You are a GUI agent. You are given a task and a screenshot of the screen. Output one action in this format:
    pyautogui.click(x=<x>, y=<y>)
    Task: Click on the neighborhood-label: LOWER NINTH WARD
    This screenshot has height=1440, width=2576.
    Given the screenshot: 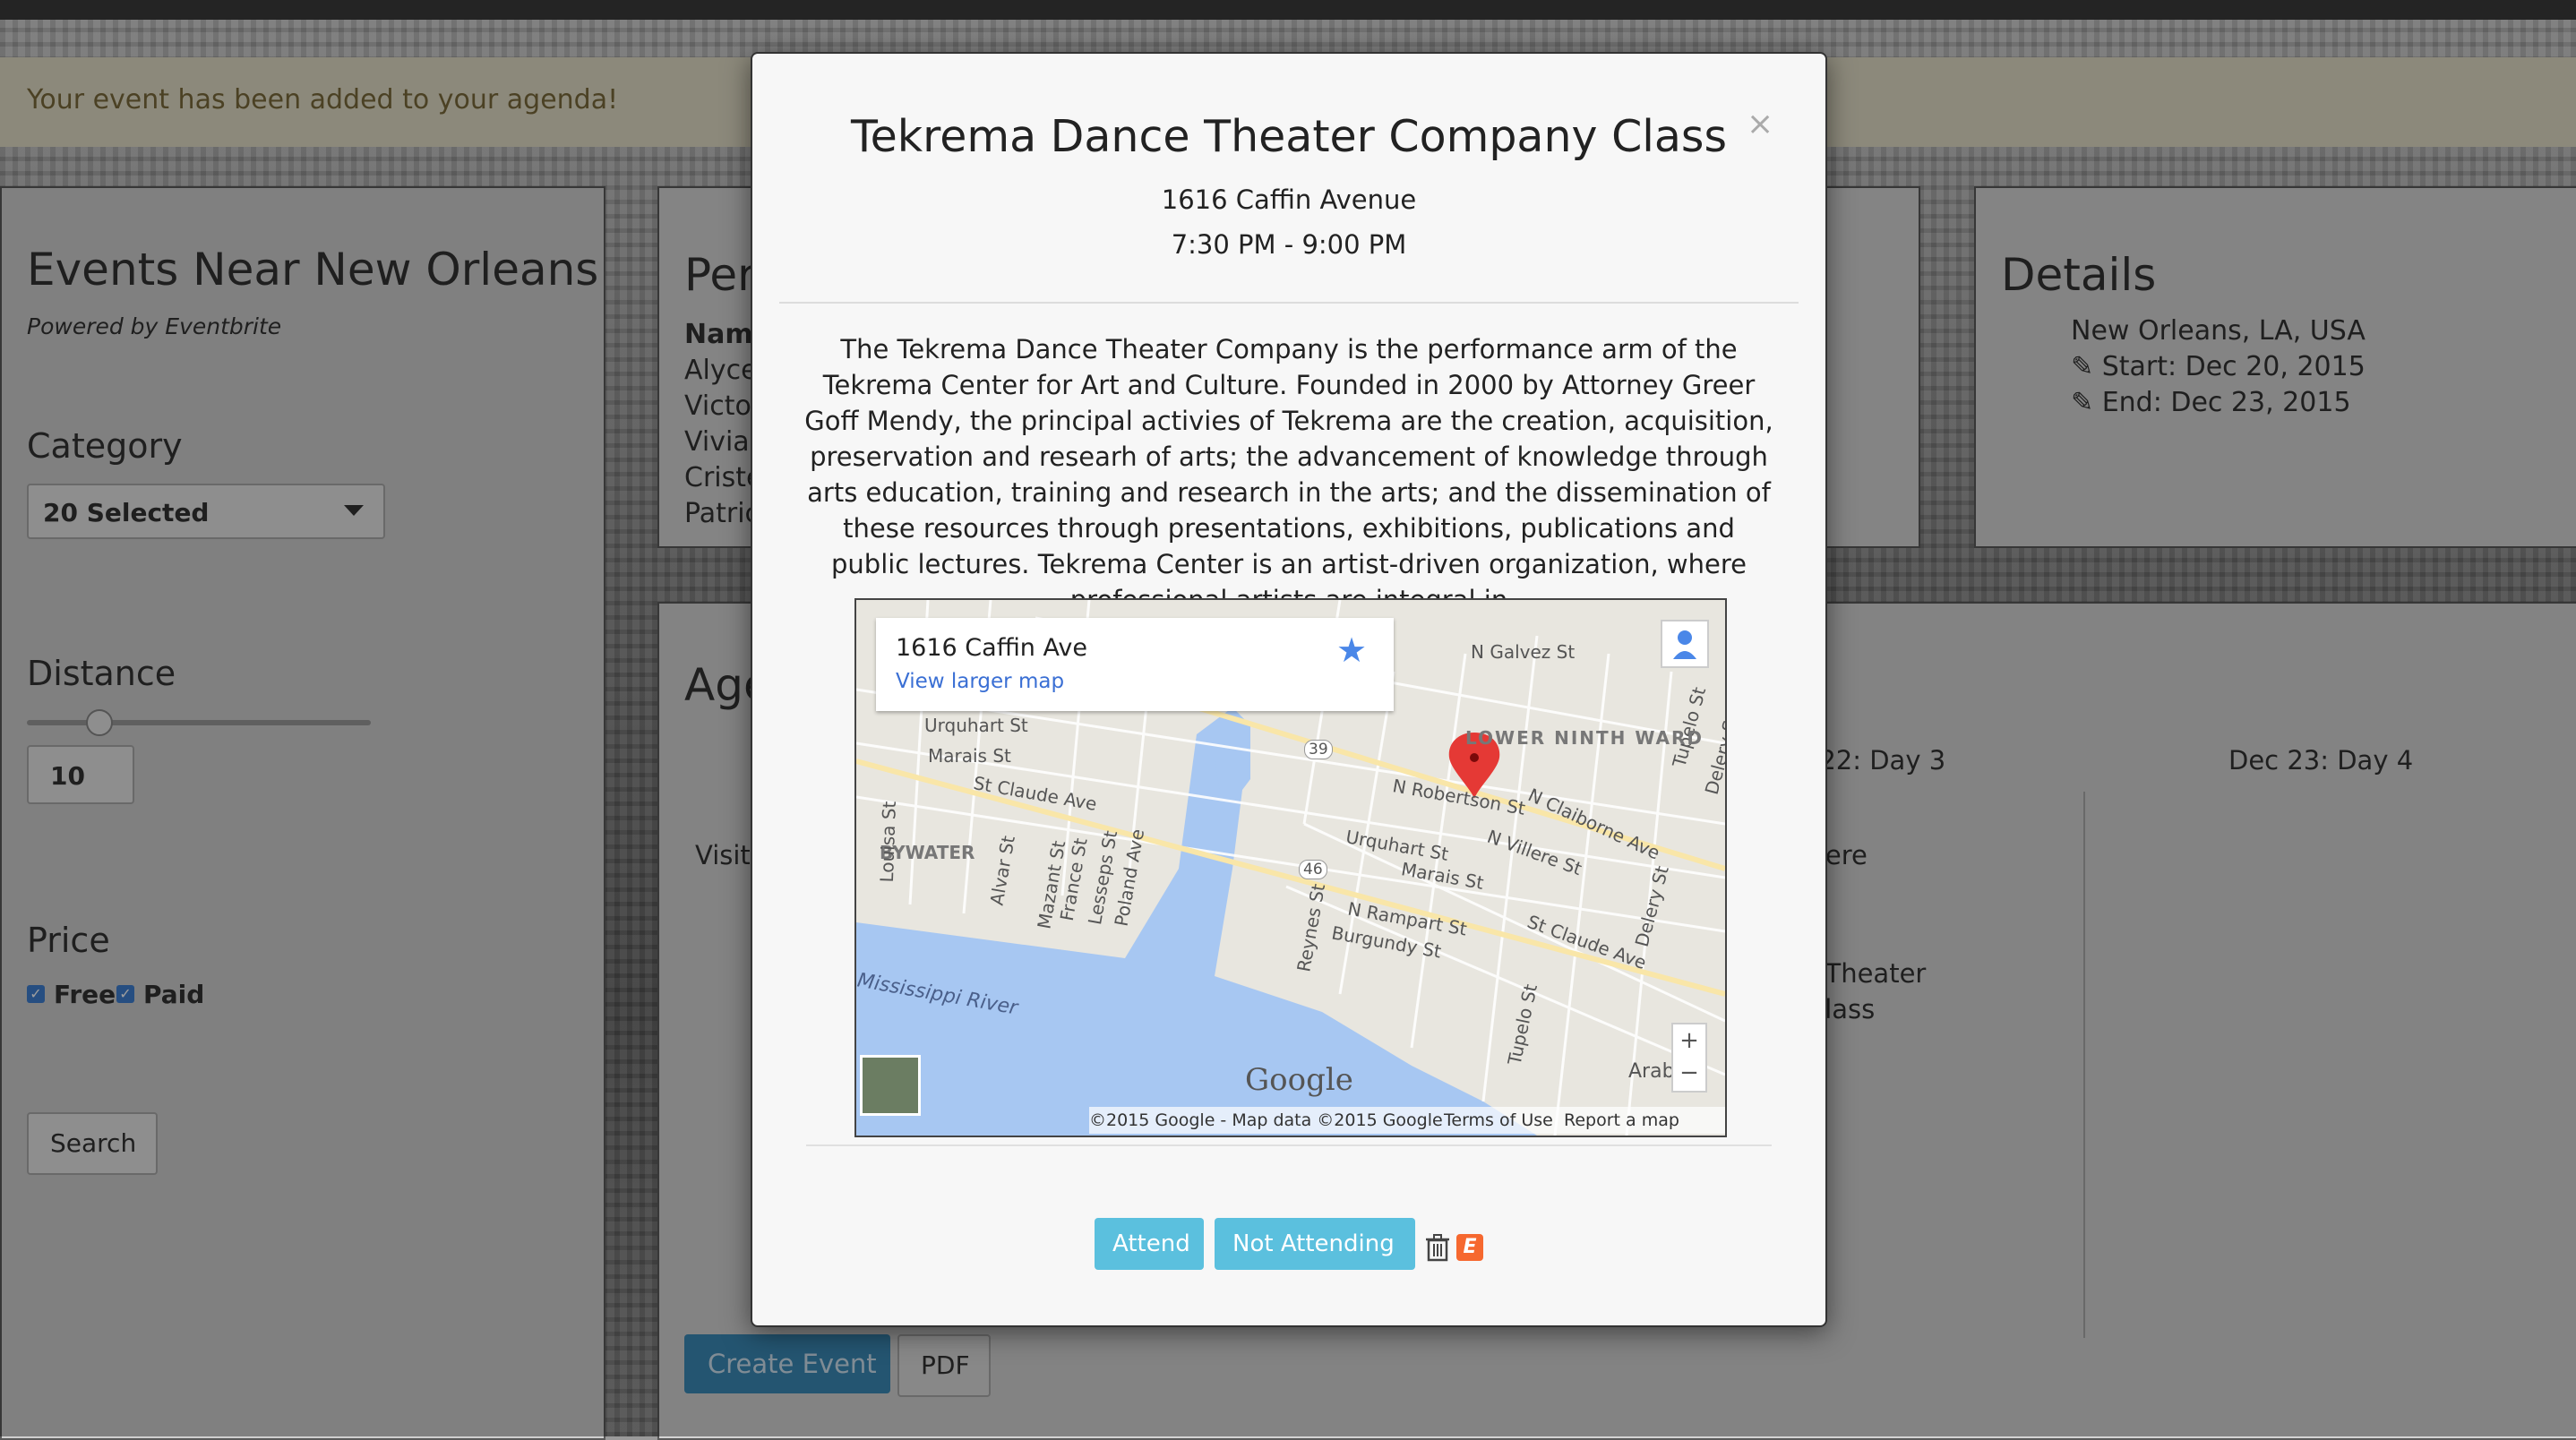 What is the action you would take?
    pyautogui.click(x=1584, y=738)
    